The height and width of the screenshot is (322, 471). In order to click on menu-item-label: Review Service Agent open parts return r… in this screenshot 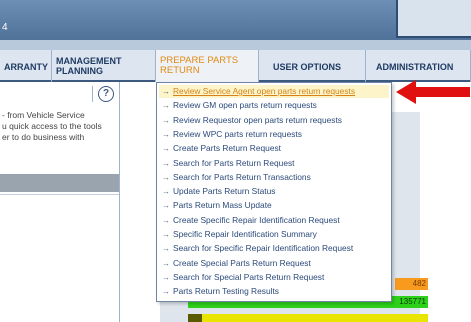, I will do `click(264, 91)`.